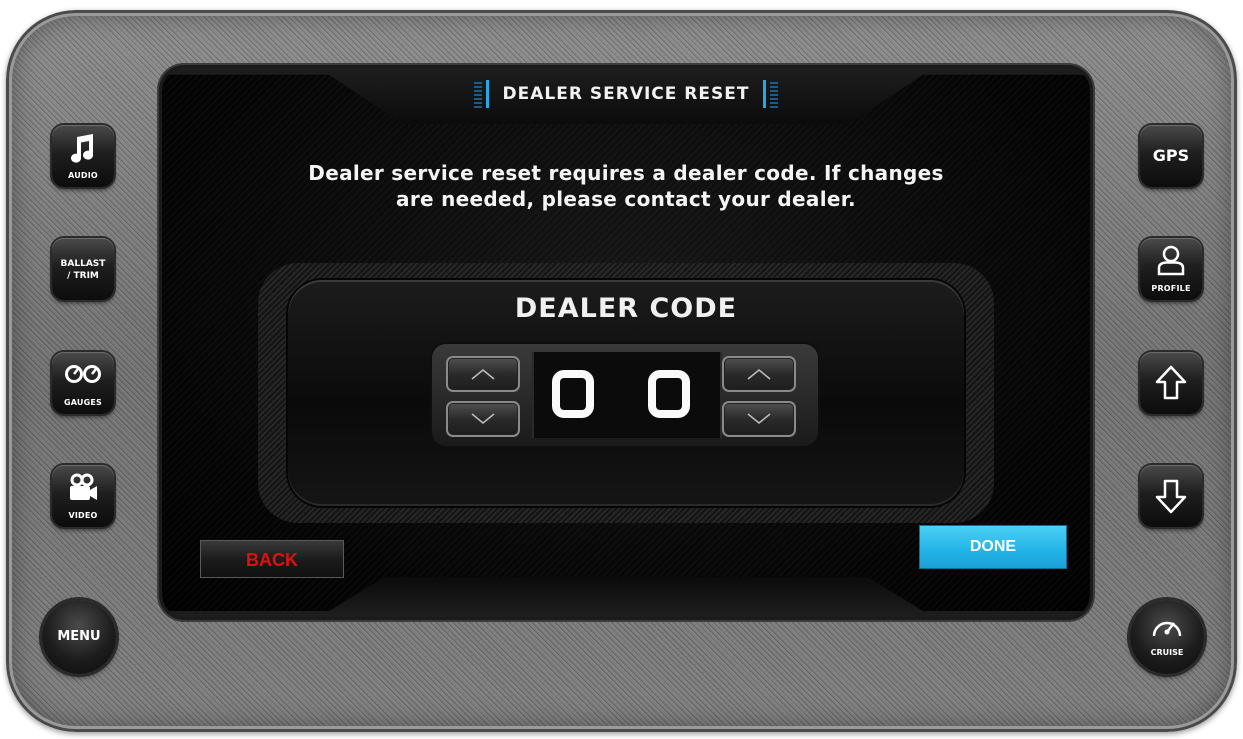  I want to click on page-title: DEALER SERVICE RESET, so click(626, 94).